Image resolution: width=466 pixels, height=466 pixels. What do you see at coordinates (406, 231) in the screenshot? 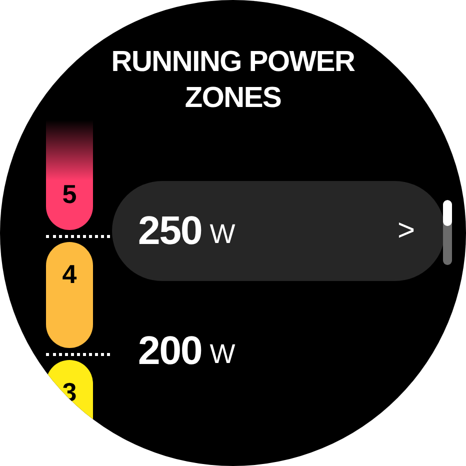
I see `chevron-icon: >` at bounding box center [406, 231].